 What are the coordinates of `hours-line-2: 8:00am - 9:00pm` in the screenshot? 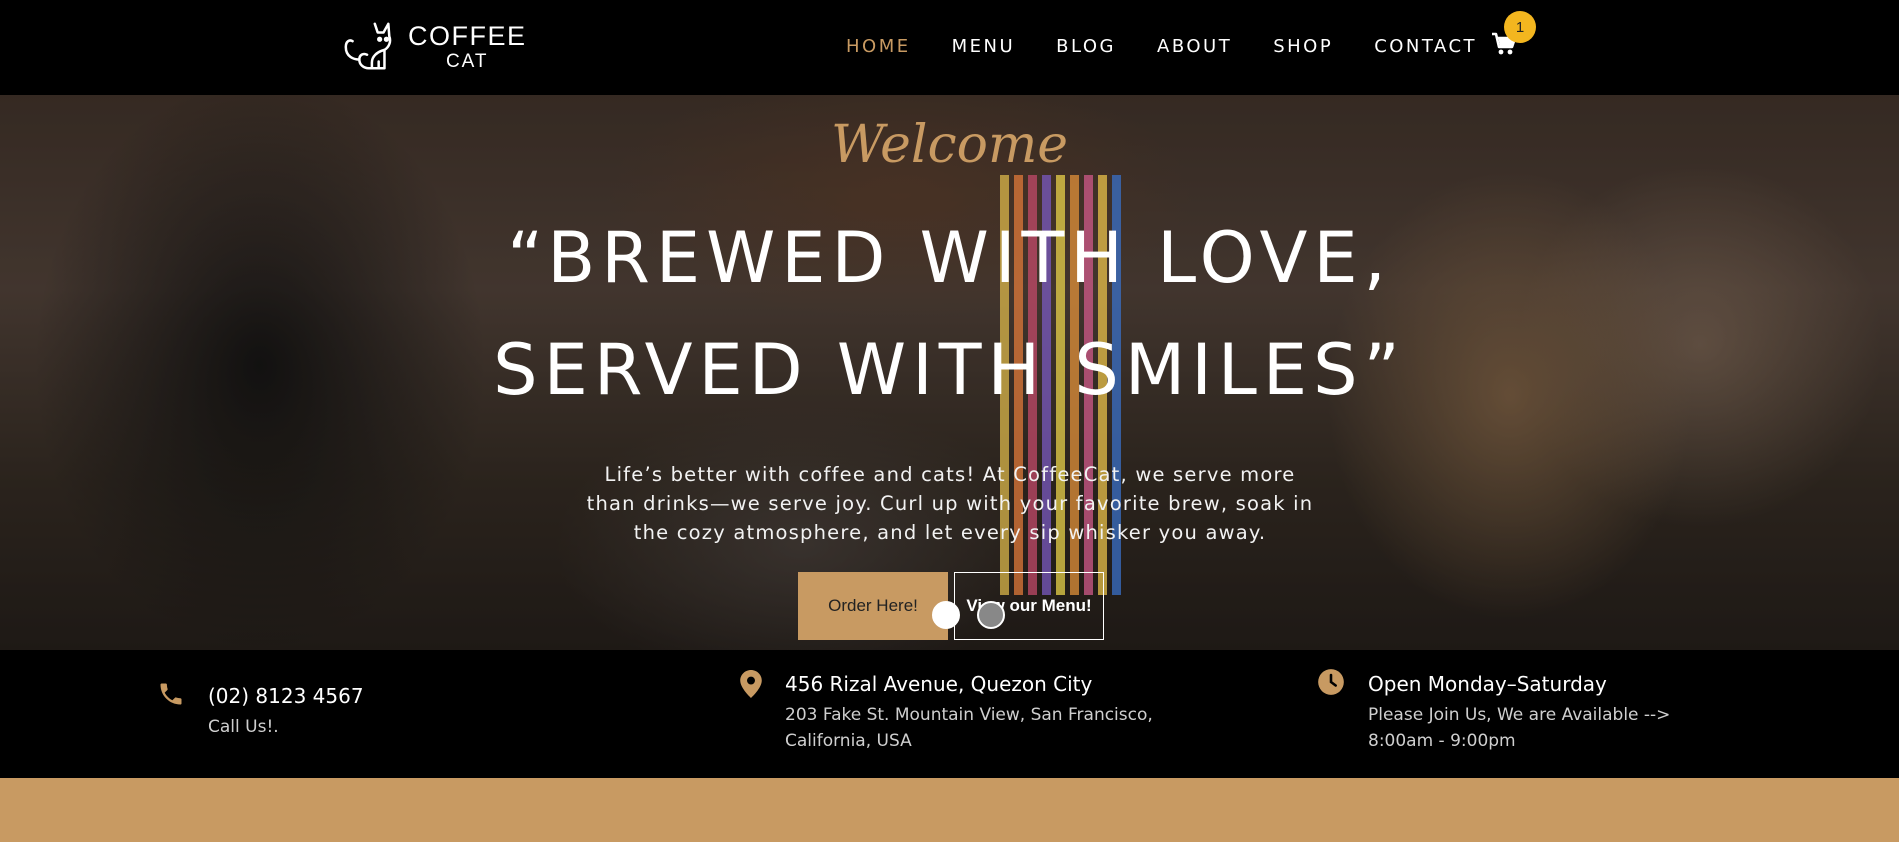 It's located at (1442, 741).